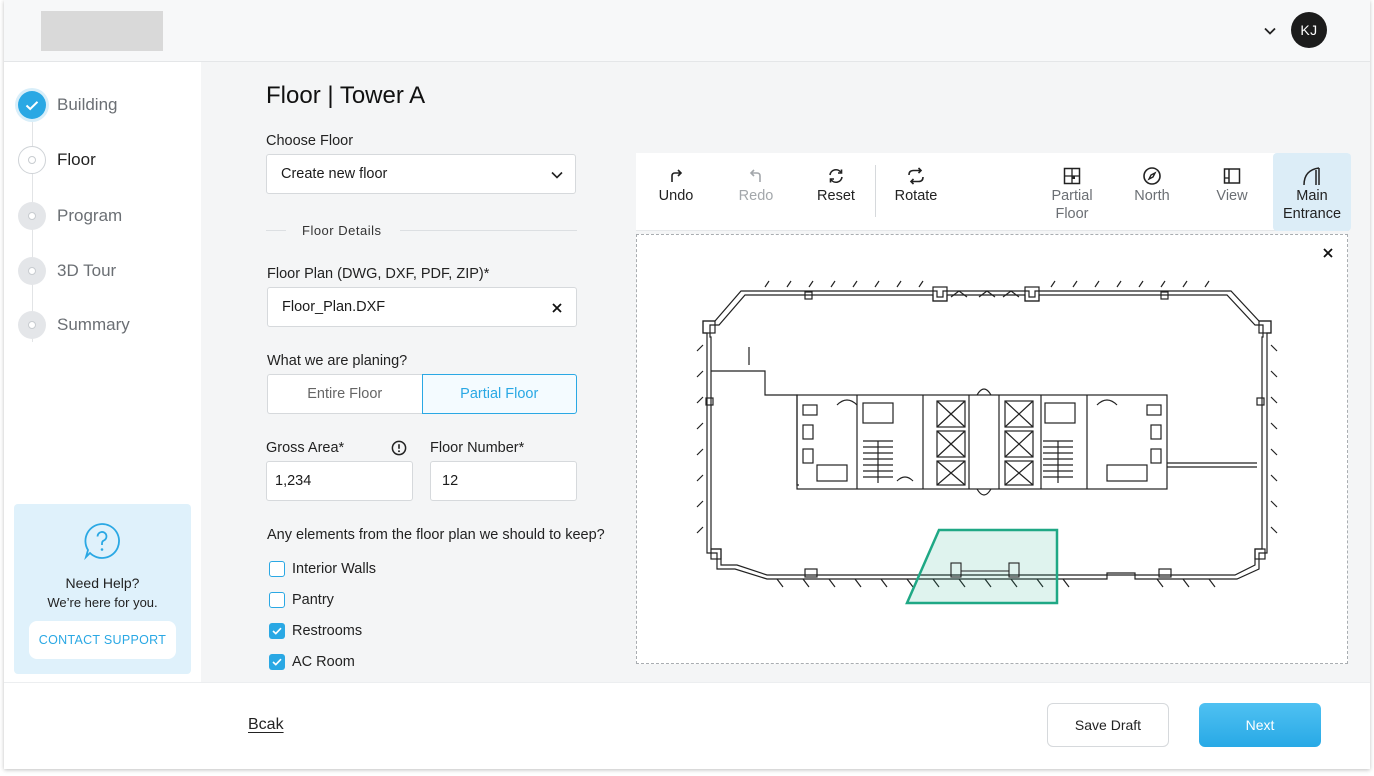 Image resolution: width=1374 pixels, height=776 pixels. Describe the element at coordinates (87, 104) in the screenshot. I see `step-label: Building` at that location.